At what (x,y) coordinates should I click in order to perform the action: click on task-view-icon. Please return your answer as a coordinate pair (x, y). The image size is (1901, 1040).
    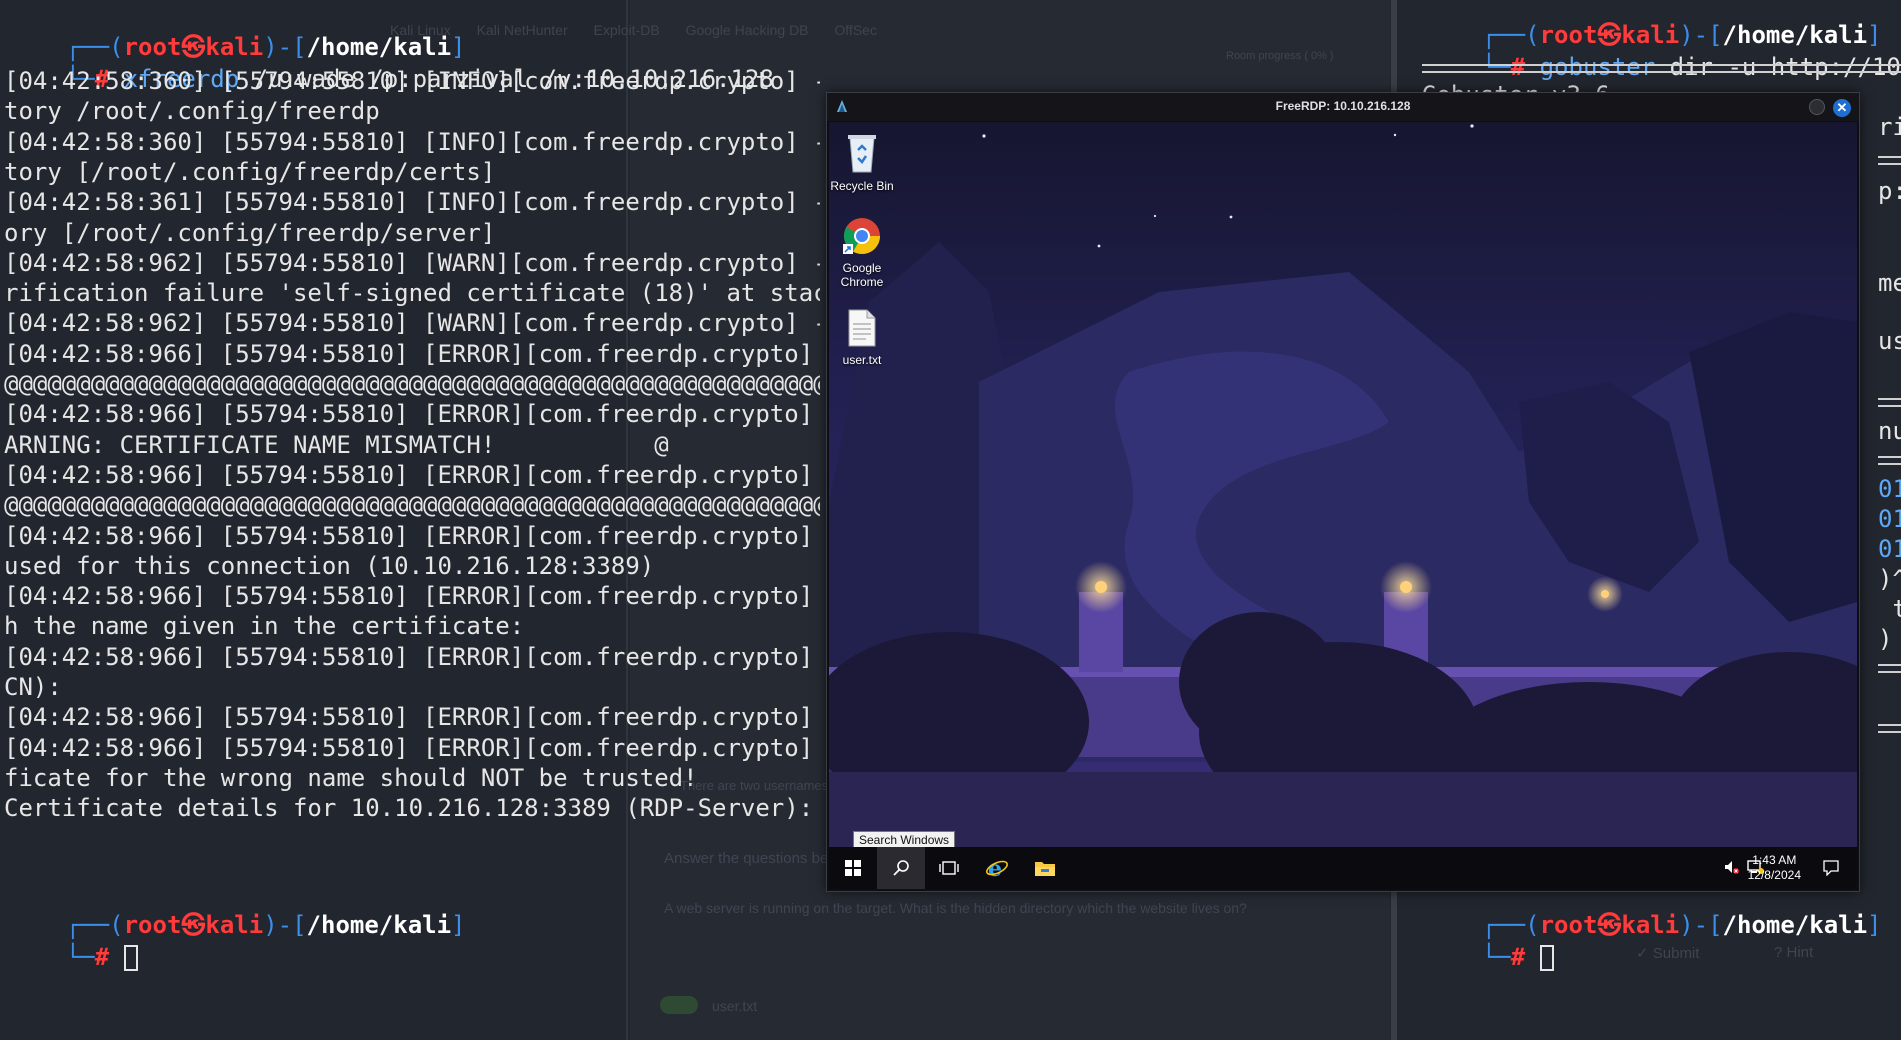
    Looking at the image, I should click on (949, 868).